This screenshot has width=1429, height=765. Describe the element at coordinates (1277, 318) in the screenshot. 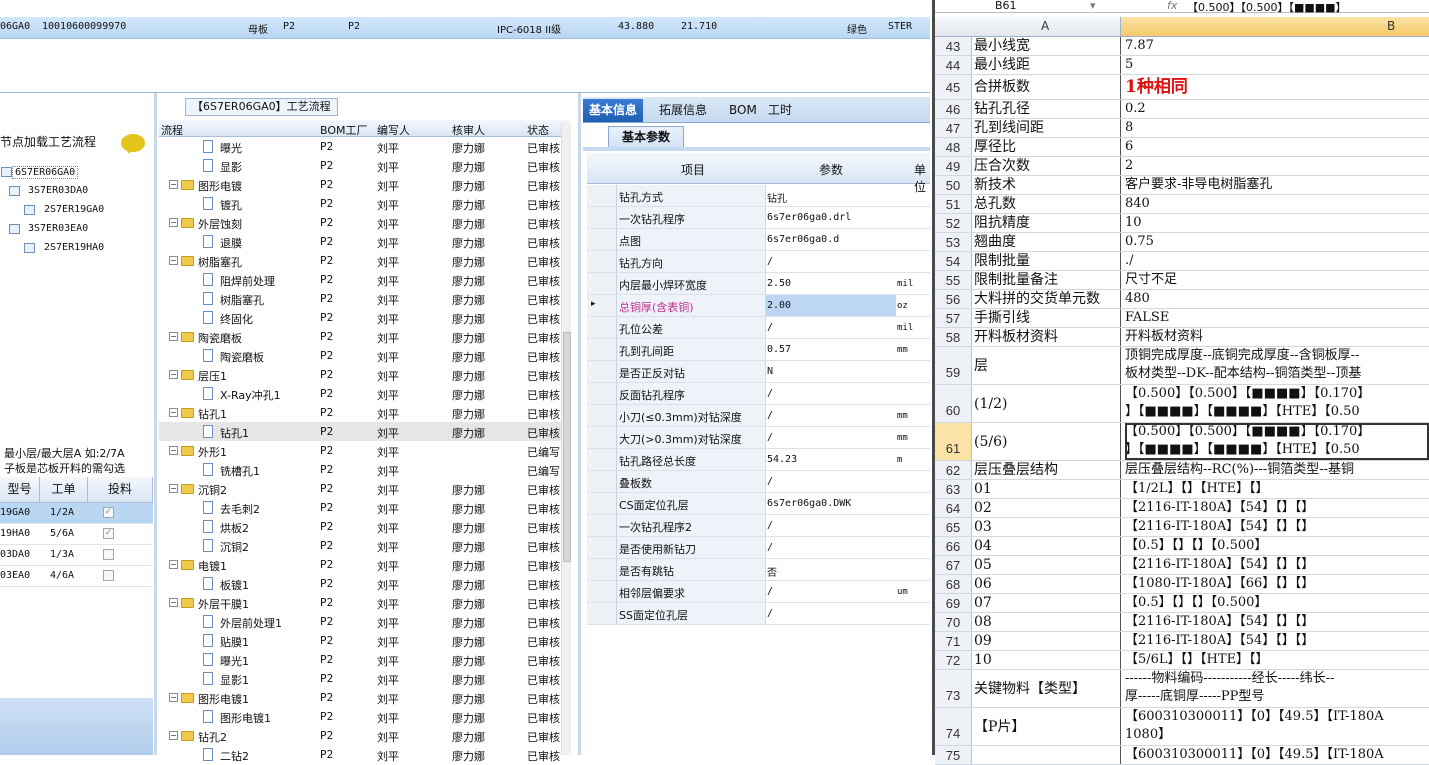

I see `cell-b: FALSE` at that location.